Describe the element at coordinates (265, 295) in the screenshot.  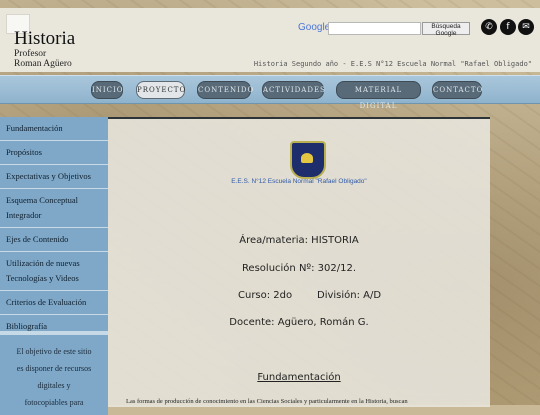
I see `course: Curso: 2do` at that location.